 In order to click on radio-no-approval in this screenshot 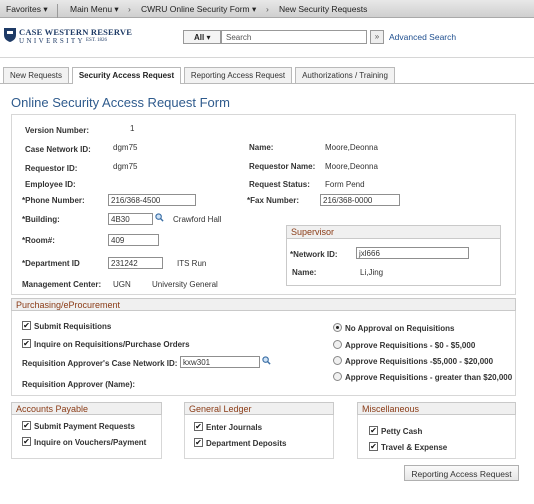, I will do `click(337, 327)`.